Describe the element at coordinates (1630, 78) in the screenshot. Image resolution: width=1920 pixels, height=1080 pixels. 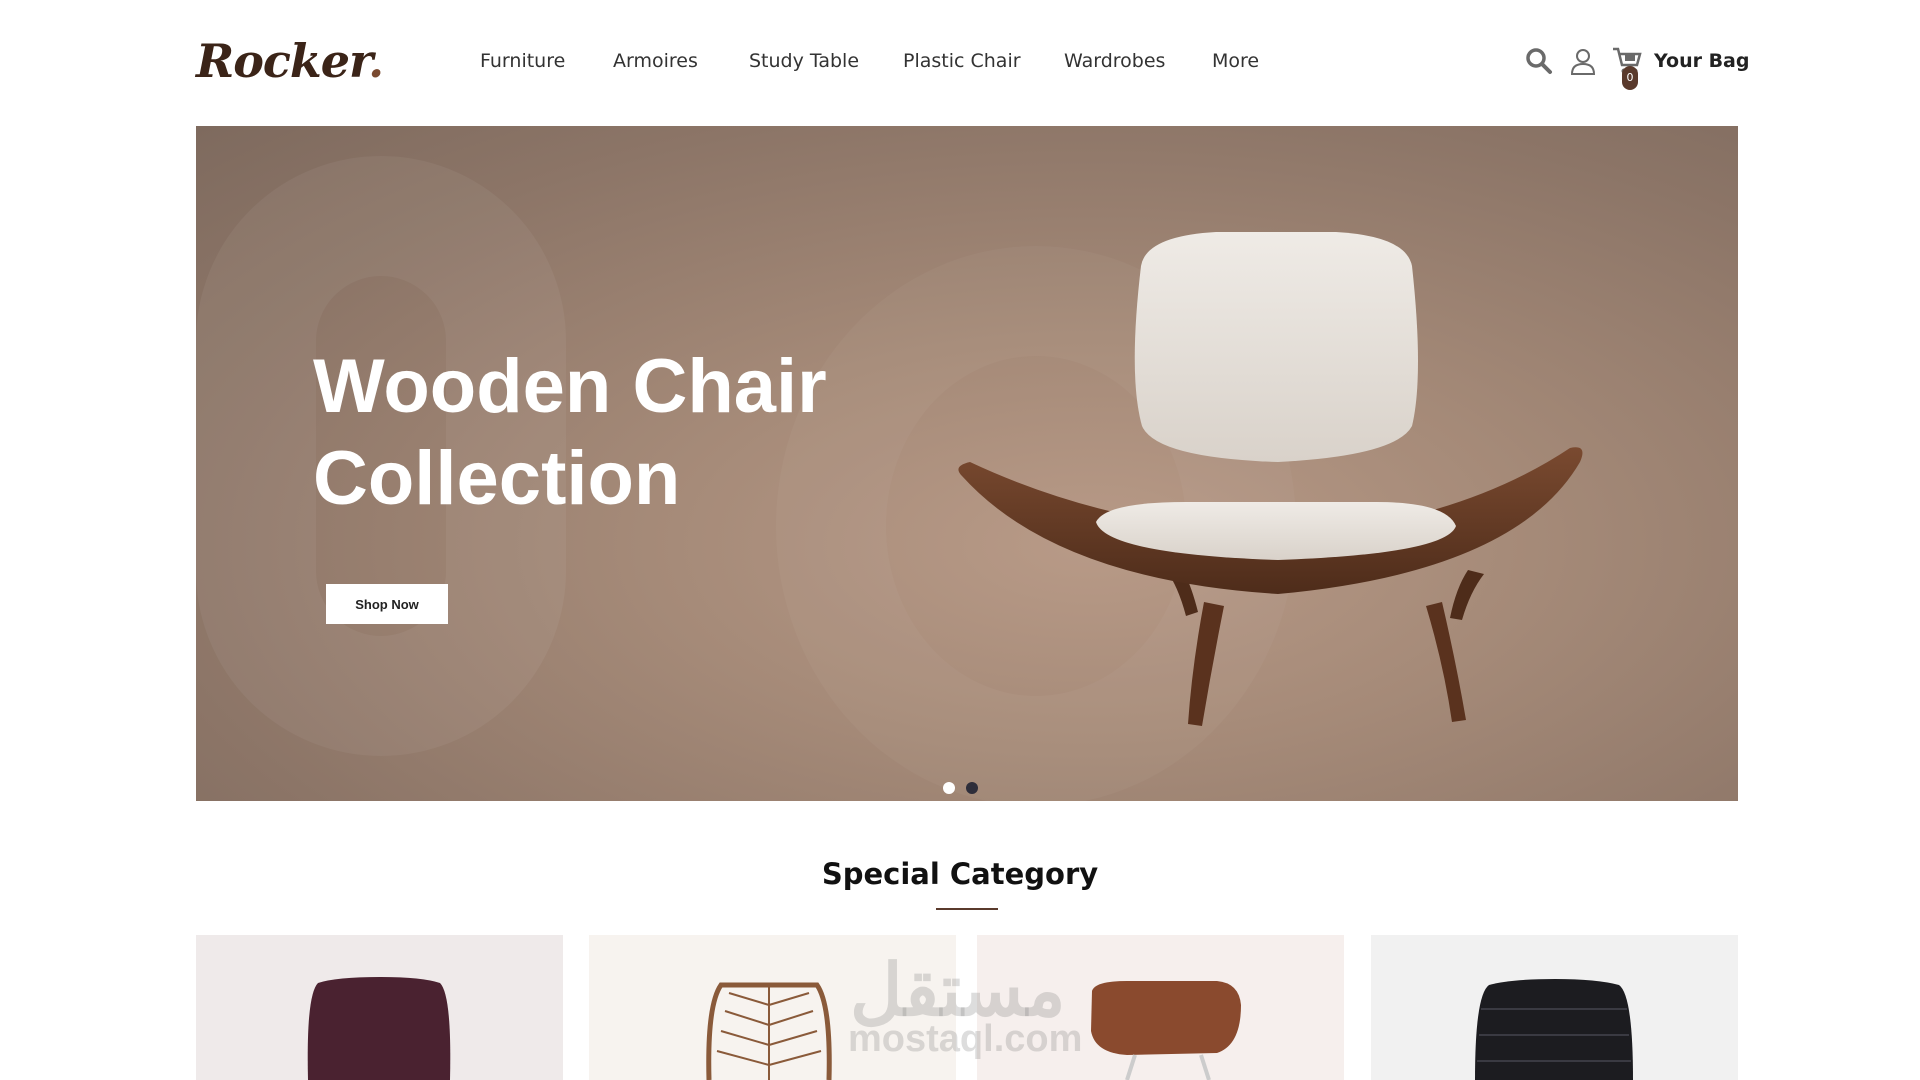
I see `cart-count-badge: 0` at that location.